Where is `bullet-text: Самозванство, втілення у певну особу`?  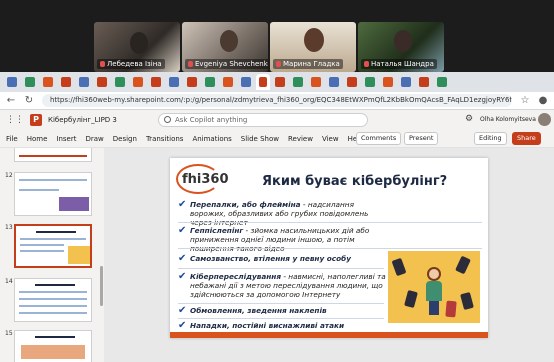
bullet-text: Самозванство, втілення у певну особу is located at coordinates (290, 258).